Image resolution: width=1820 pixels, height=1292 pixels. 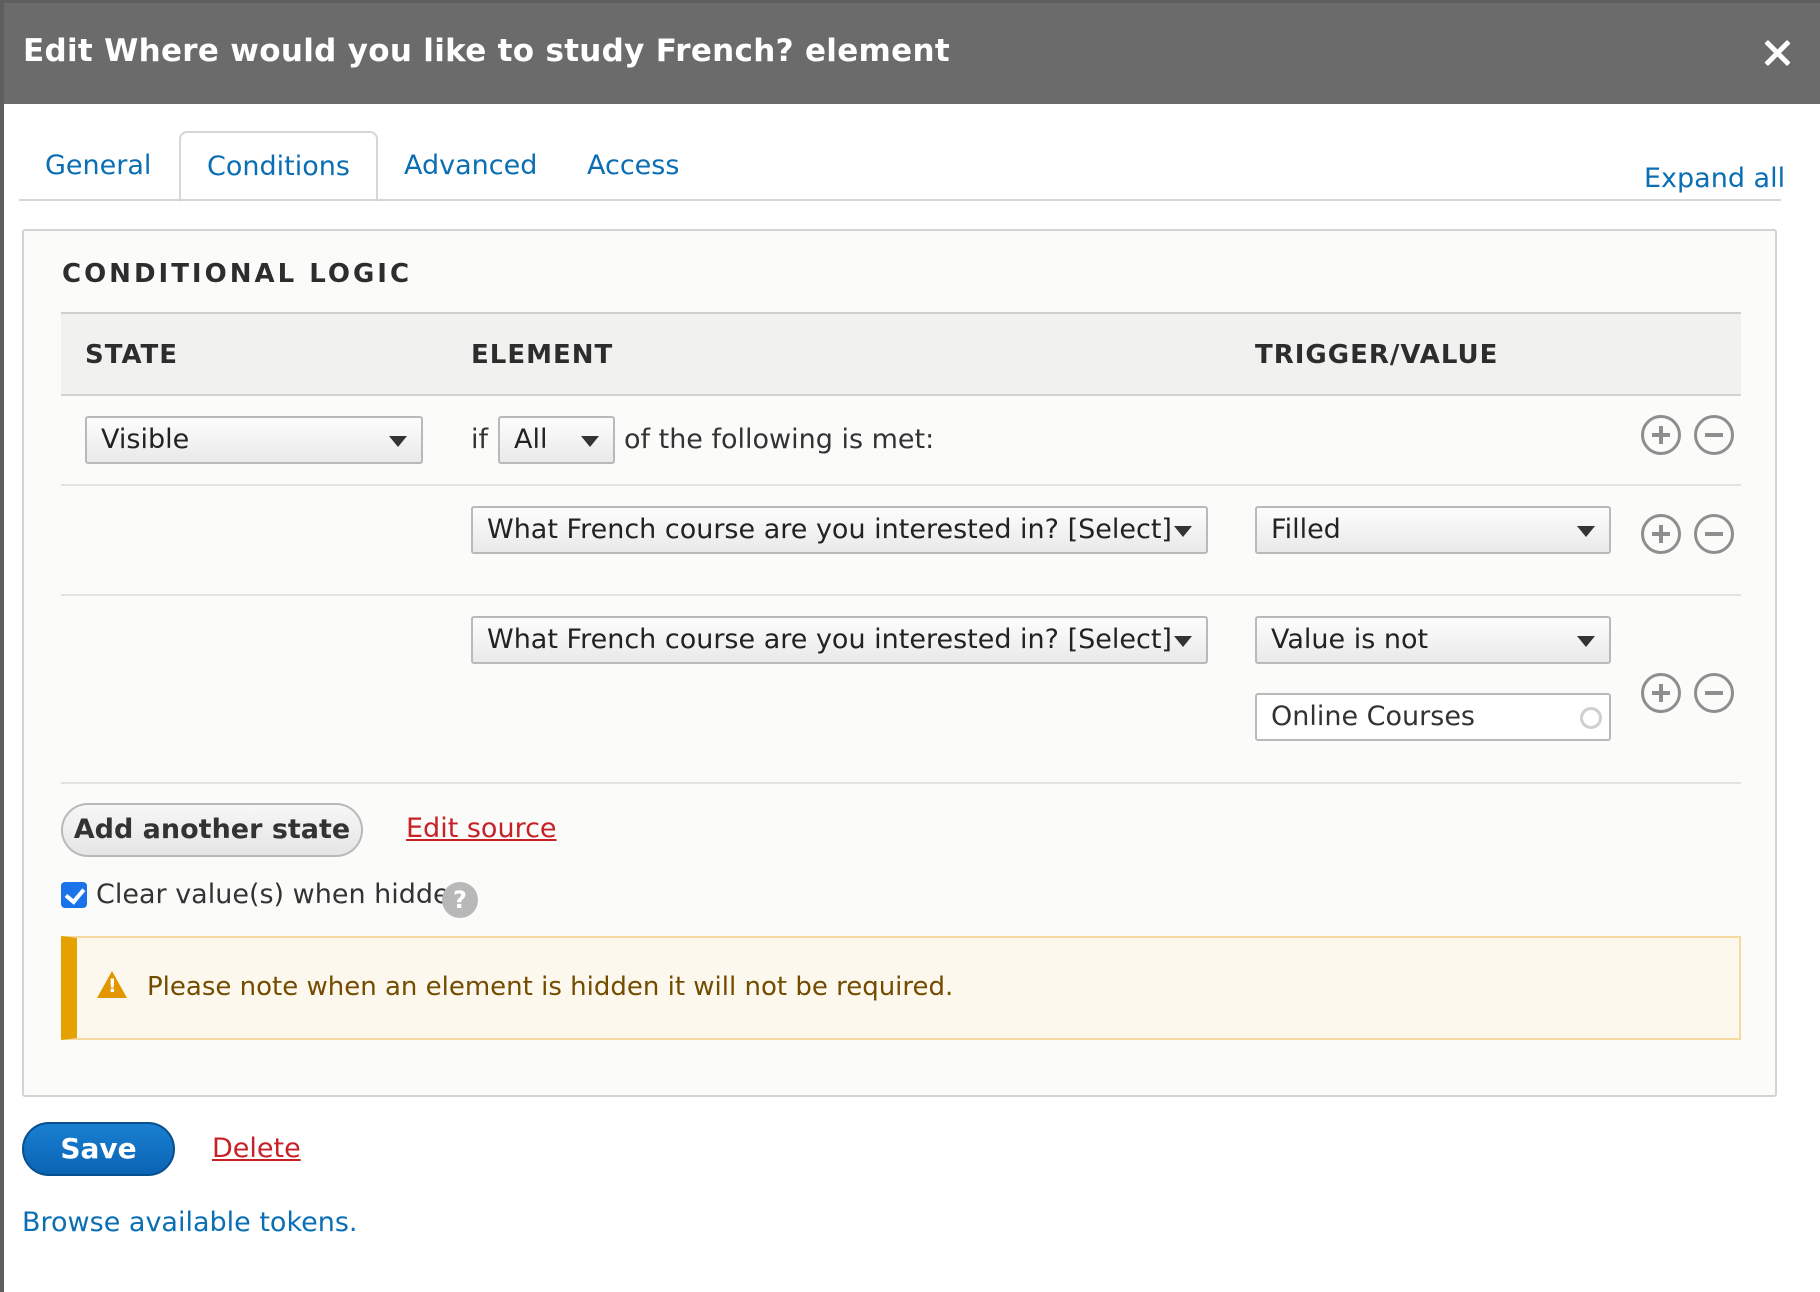 I want to click on column-header-element: ELEMENT, so click(x=542, y=355).